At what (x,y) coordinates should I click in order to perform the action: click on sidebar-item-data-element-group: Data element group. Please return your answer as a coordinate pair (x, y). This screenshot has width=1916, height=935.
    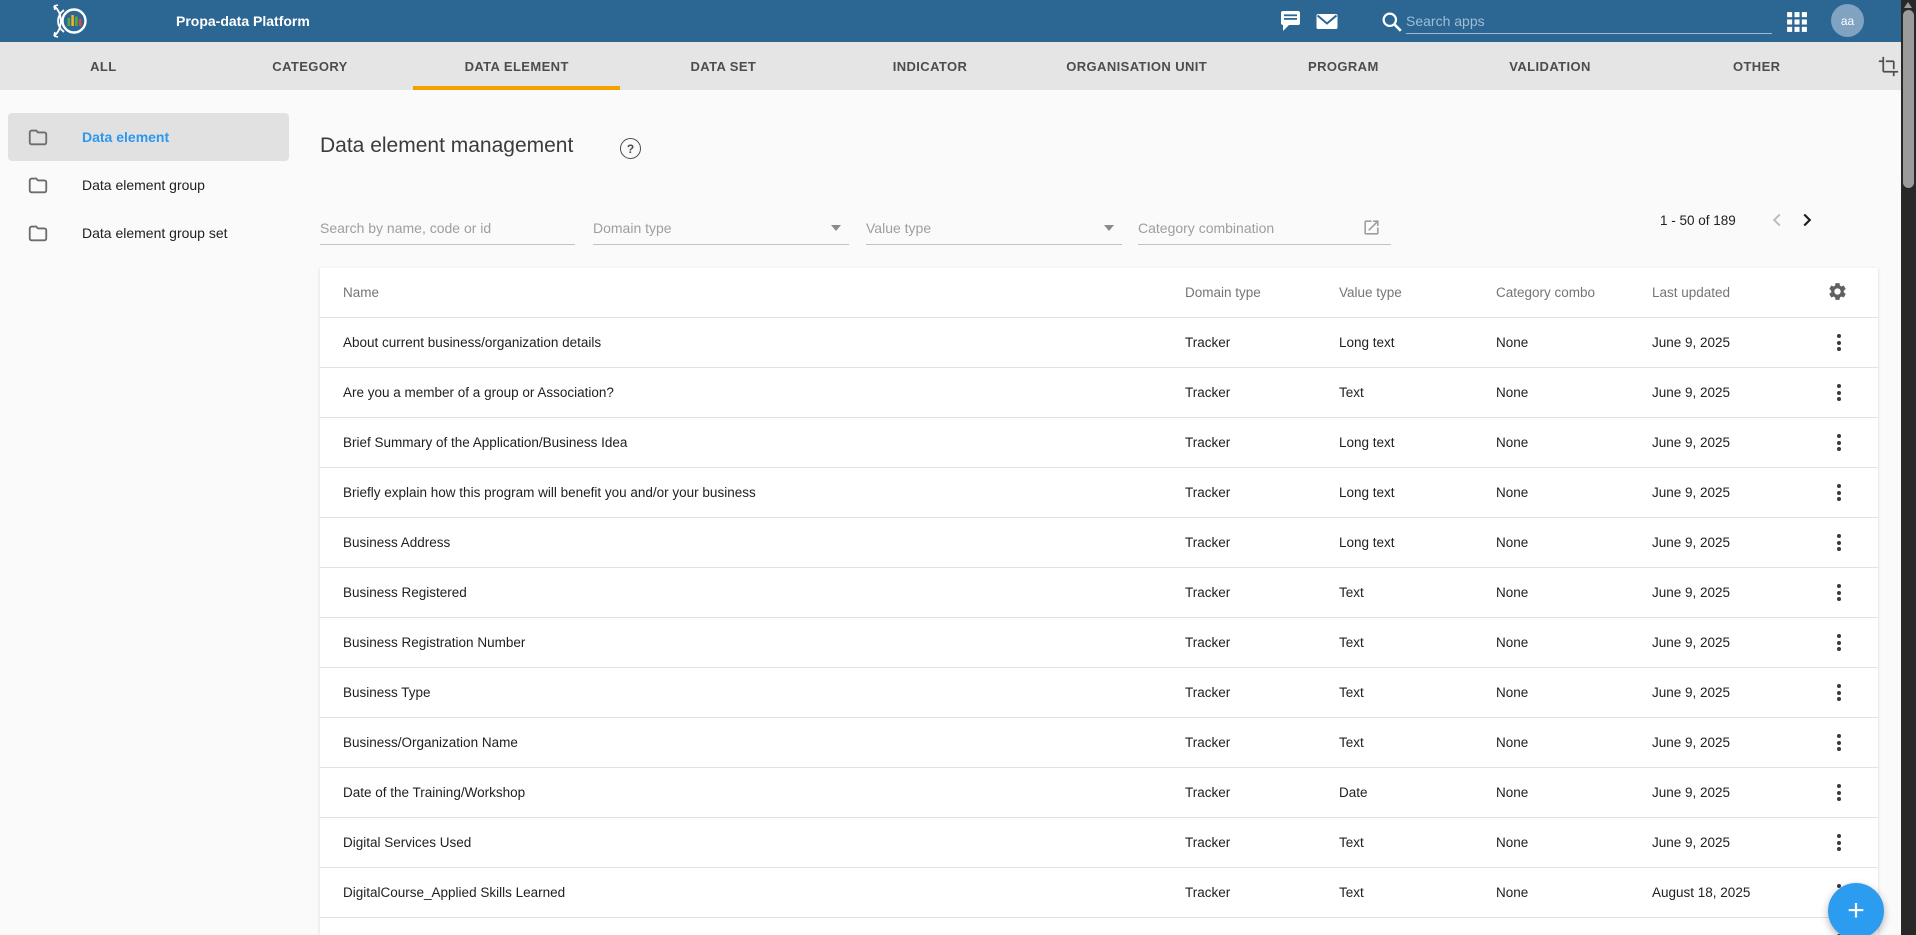
    Looking at the image, I should click on (148, 185).